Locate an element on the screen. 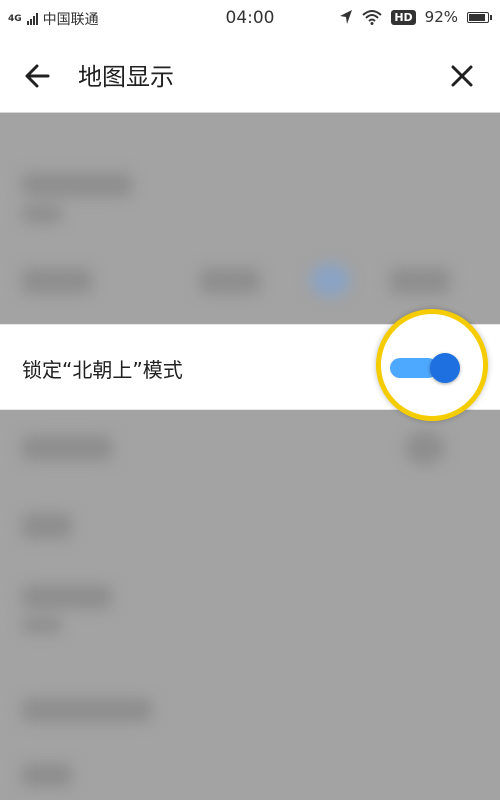 The image size is (500, 800). north-up-lock-row: 锁定“北朝上”模式 is located at coordinates (250, 365).